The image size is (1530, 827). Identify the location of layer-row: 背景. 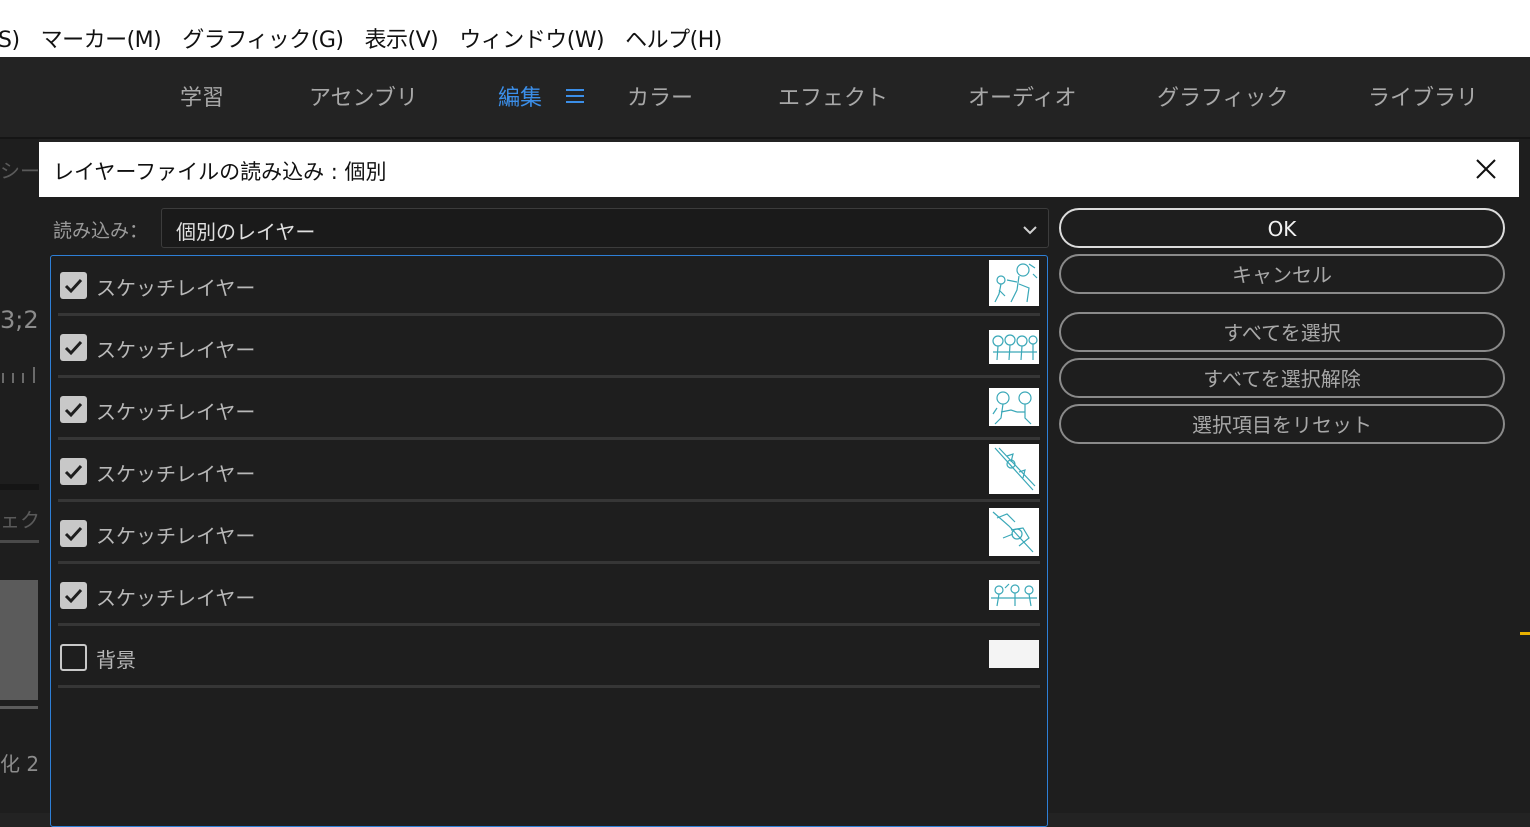
(549, 658).